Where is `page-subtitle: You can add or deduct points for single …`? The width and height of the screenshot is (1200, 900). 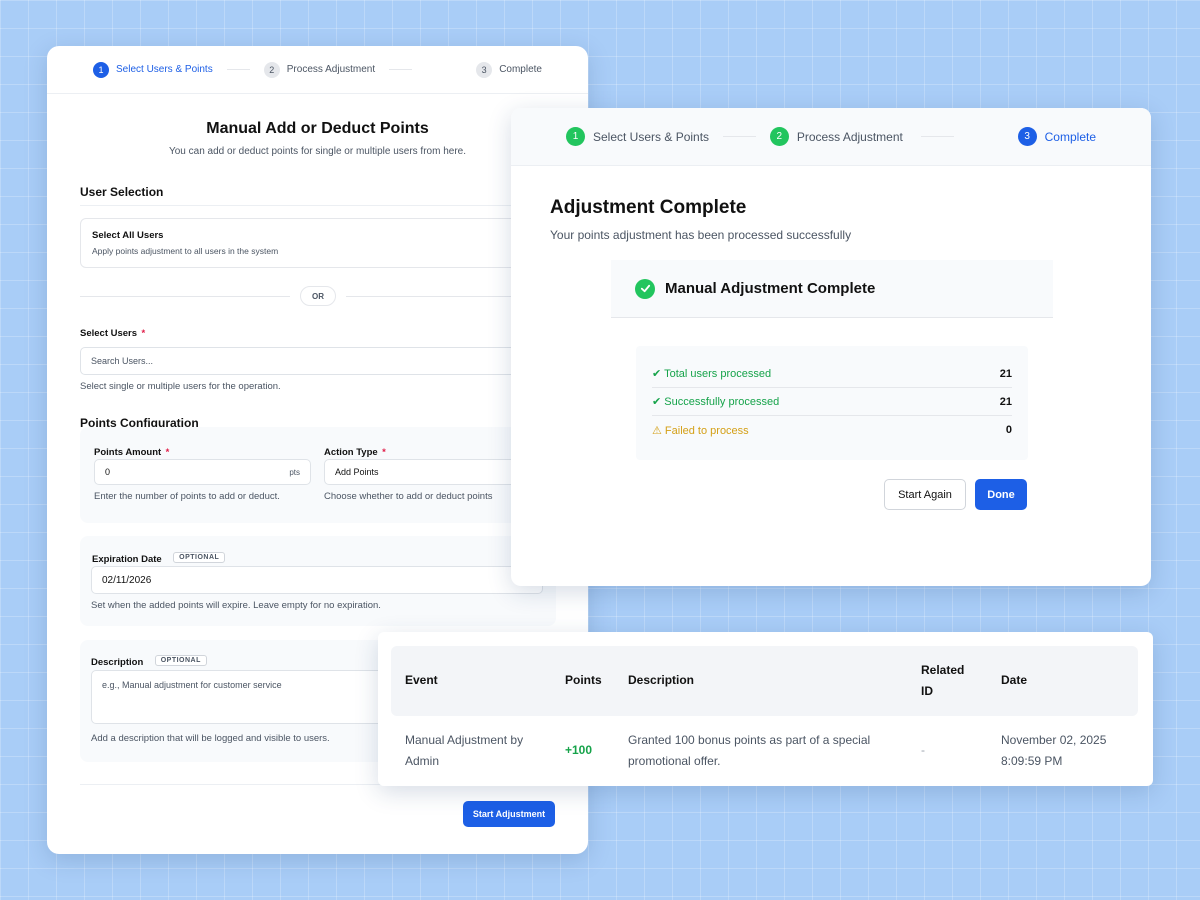
page-subtitle: You can add or deduct points for single … is located at coordinates (317, 151).